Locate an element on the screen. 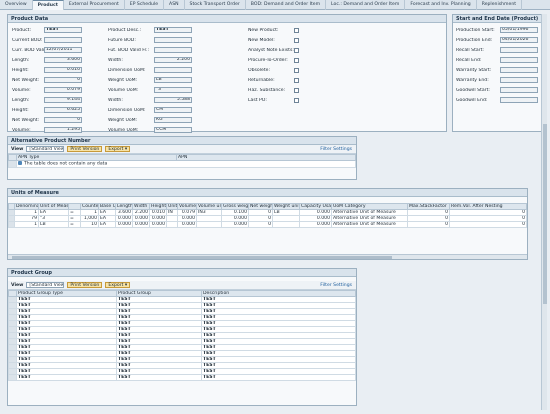 Image resolution: width=550 pixels, height=414 pixels. uom-column-header: Unit of Measure is located at coordinates (53, 206).